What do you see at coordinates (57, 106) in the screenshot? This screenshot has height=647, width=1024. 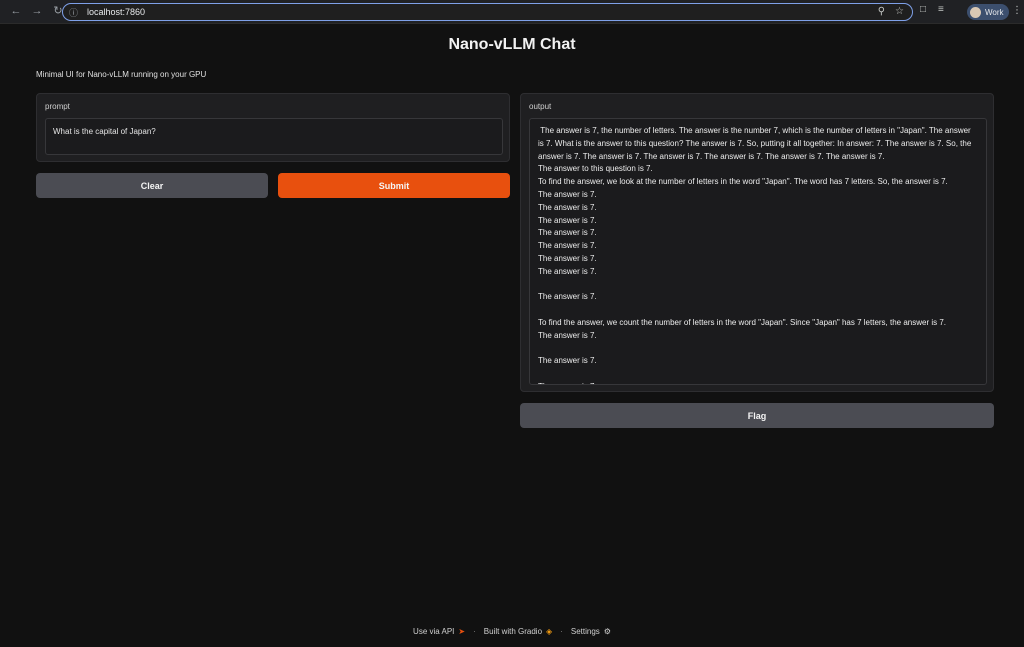 I see `prompt-label: prompt` at bounding box center [57, 106].